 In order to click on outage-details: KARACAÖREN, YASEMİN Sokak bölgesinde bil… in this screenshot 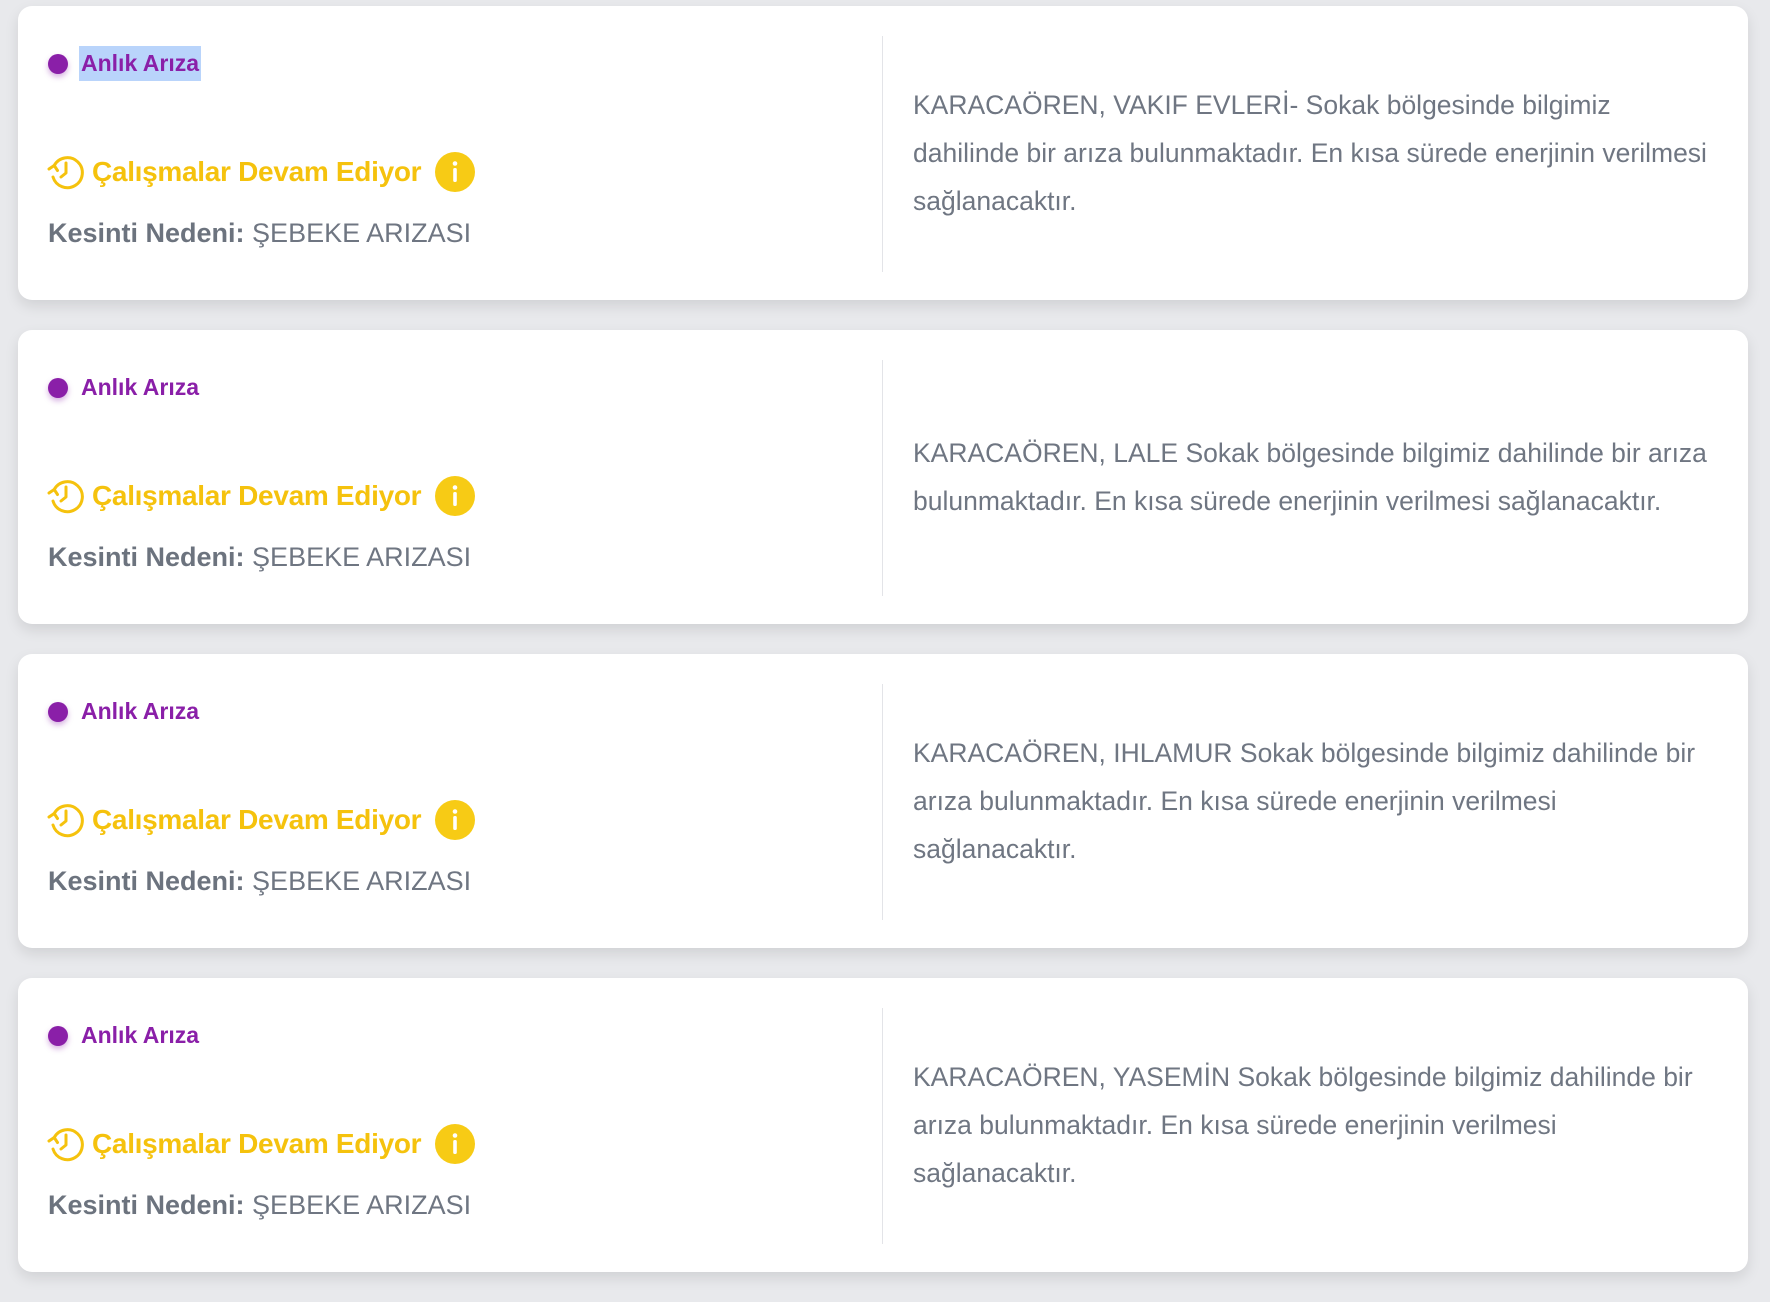, I will do `click(1313, 1125)`.